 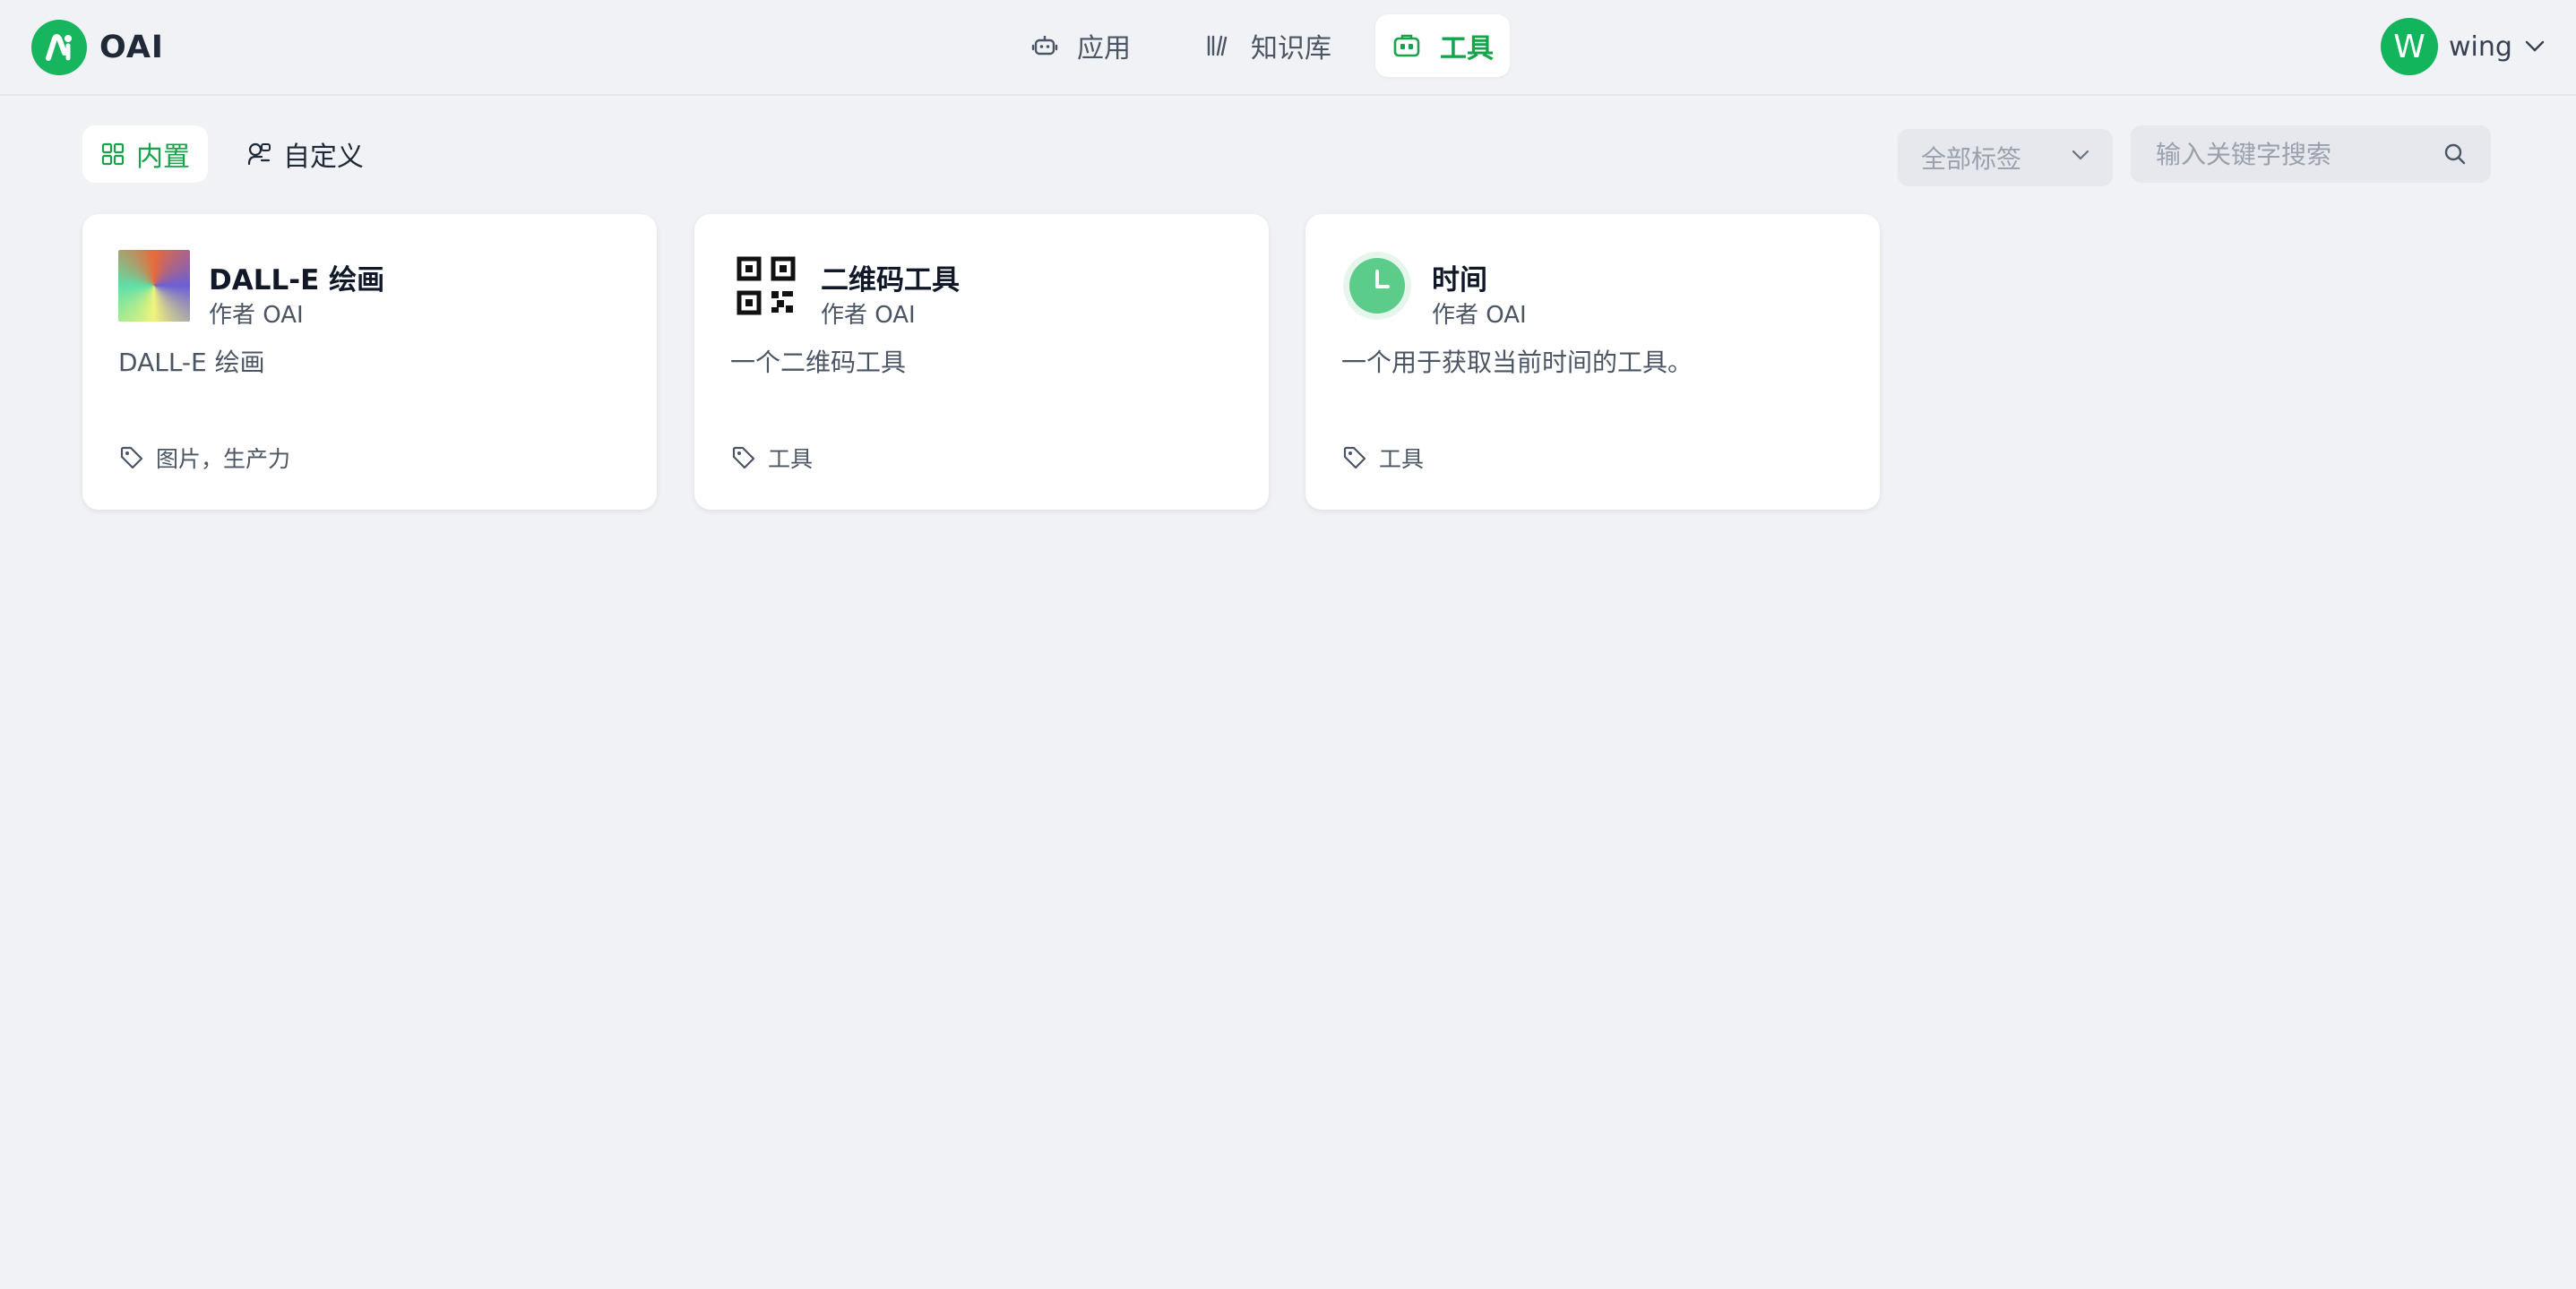 What do you see at coordinates (2455, 154) in the screenshot?
I see `search-icon` at bounding box center [2455, 154].